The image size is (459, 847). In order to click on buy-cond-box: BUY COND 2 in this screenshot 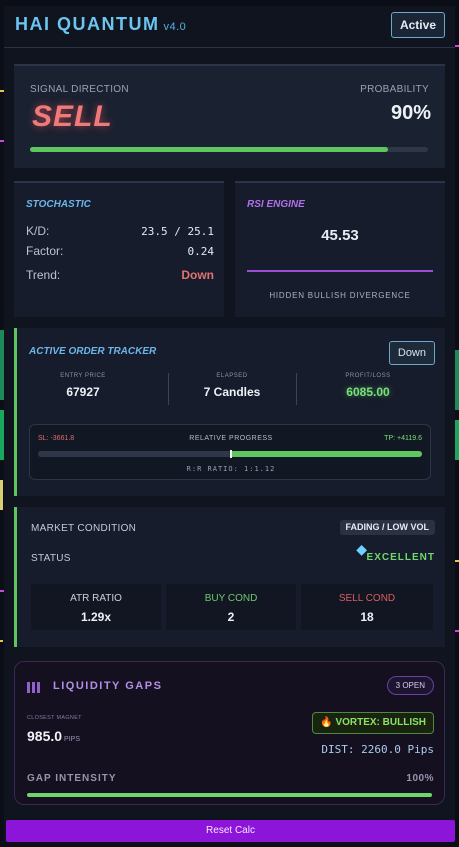, I will do `click(231, 607)`.